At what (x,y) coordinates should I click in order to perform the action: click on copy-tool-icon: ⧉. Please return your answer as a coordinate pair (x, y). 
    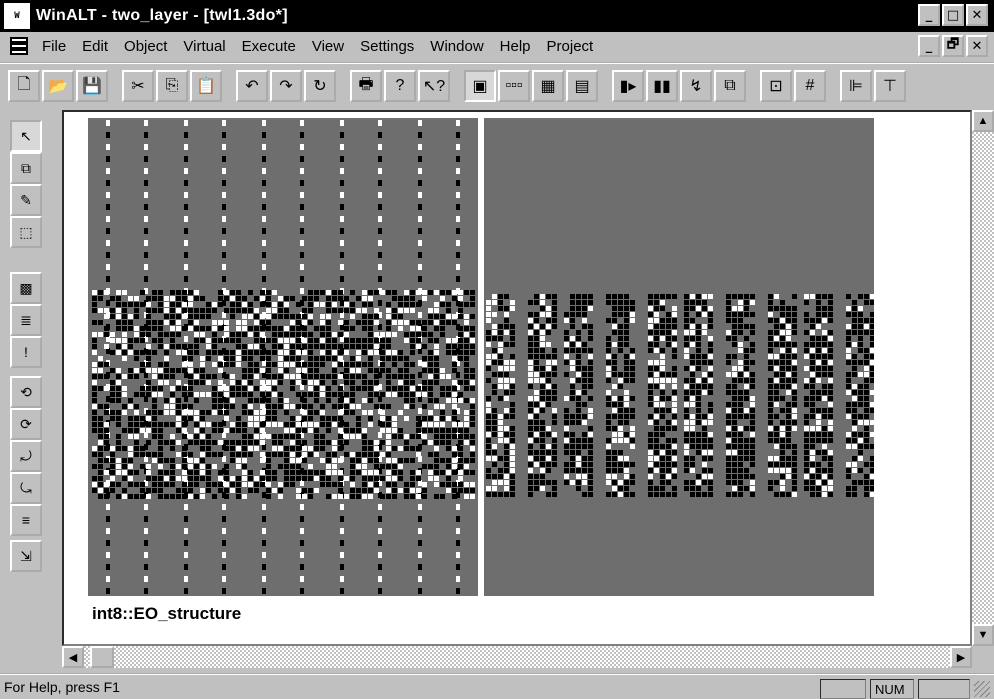
    Looking at the image, I should click on (26, 168).